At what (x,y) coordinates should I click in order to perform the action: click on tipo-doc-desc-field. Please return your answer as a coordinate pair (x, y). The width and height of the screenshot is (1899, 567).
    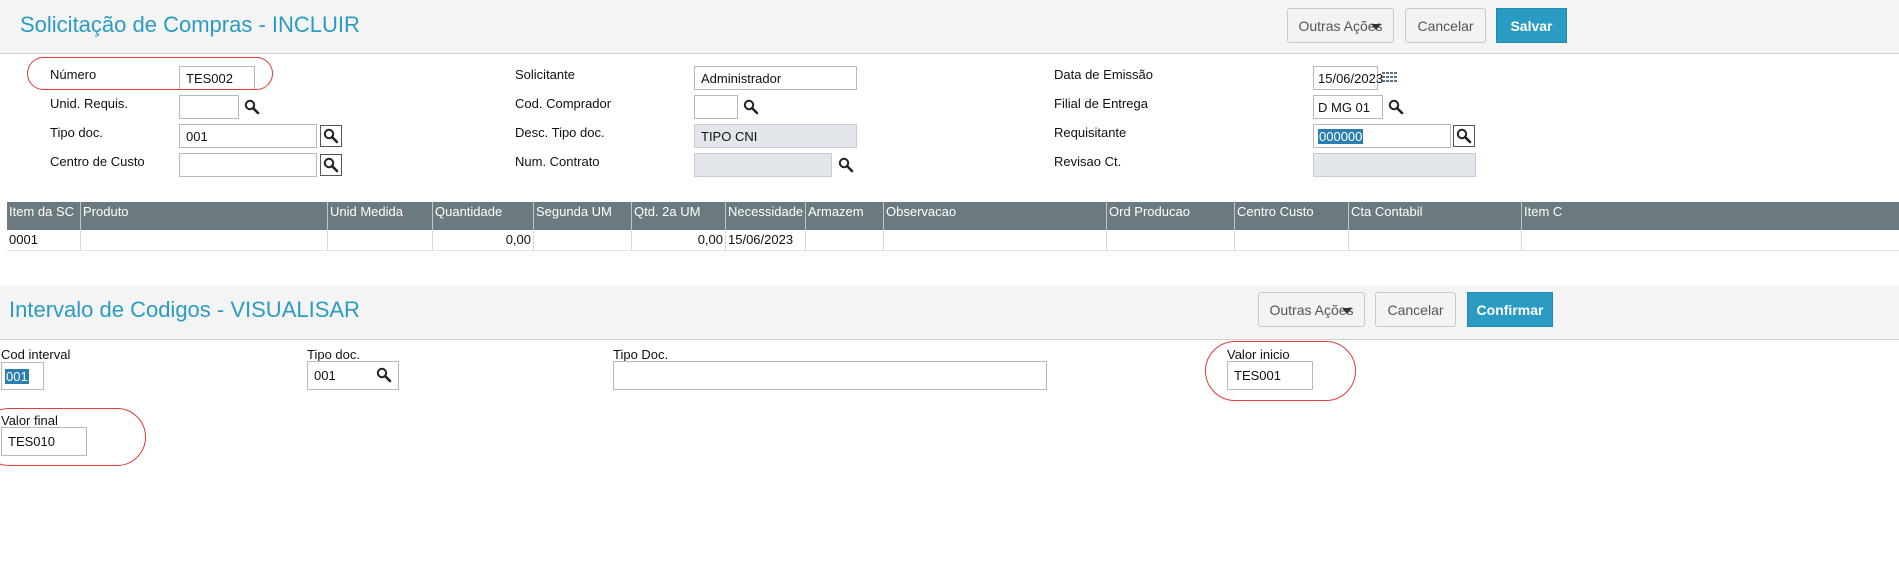
    Looking at the image, I should click on (830, 375).